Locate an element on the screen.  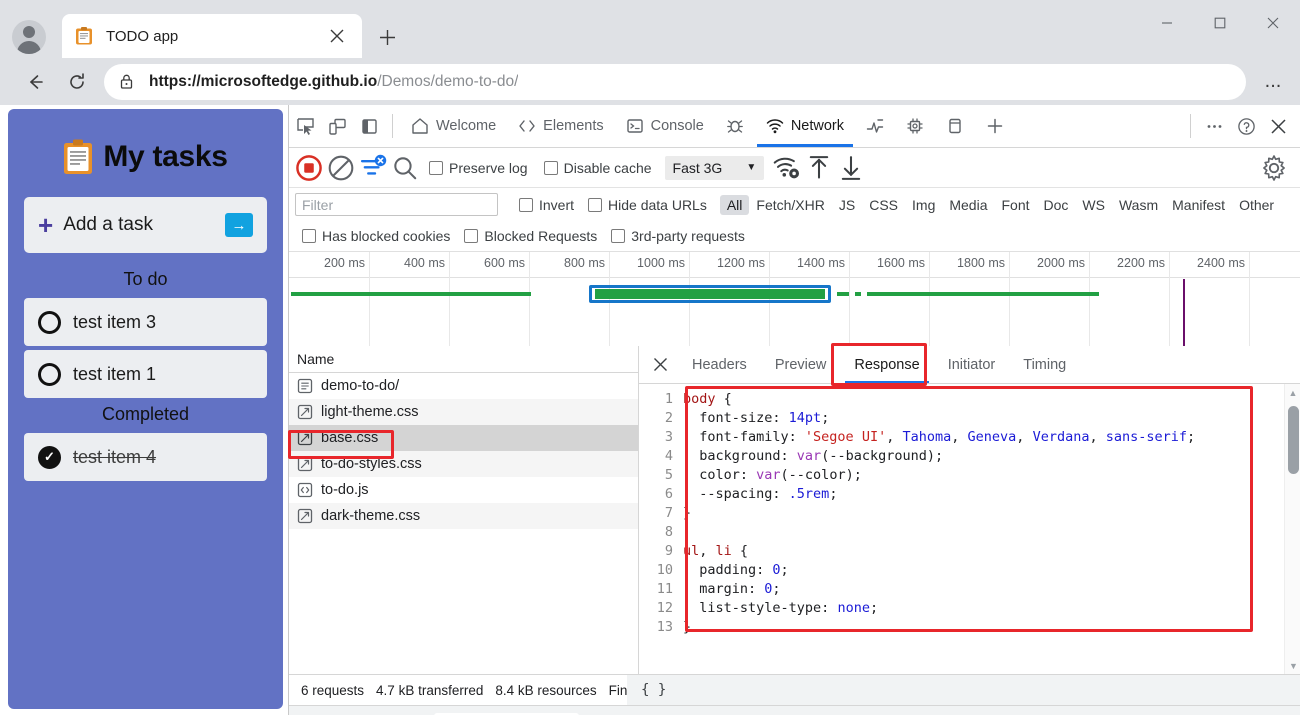
code-token: padding: is located at coordinates (728, 570).